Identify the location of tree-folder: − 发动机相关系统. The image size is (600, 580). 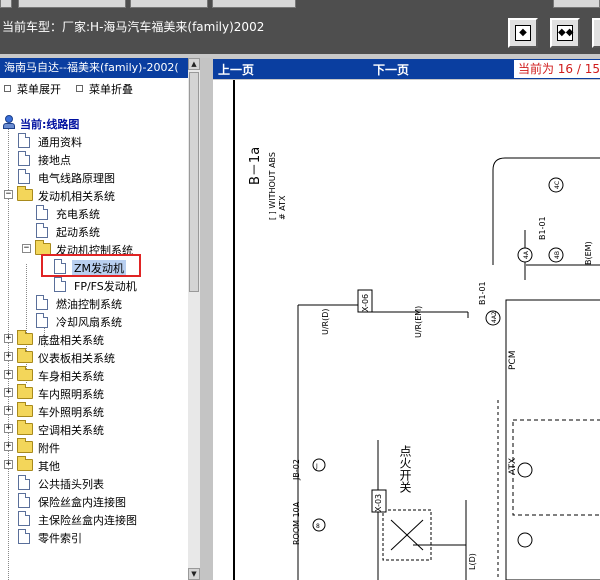
(94, 195).